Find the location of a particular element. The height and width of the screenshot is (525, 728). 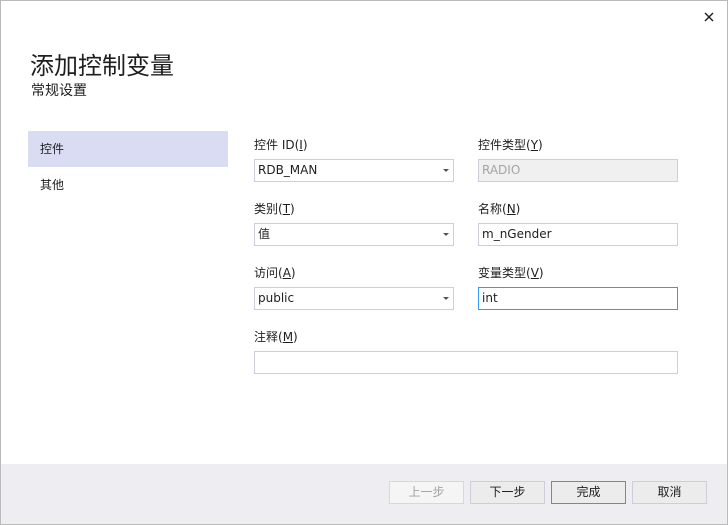

nav-item-controls: 控件 is located at coordinates (128, 149).